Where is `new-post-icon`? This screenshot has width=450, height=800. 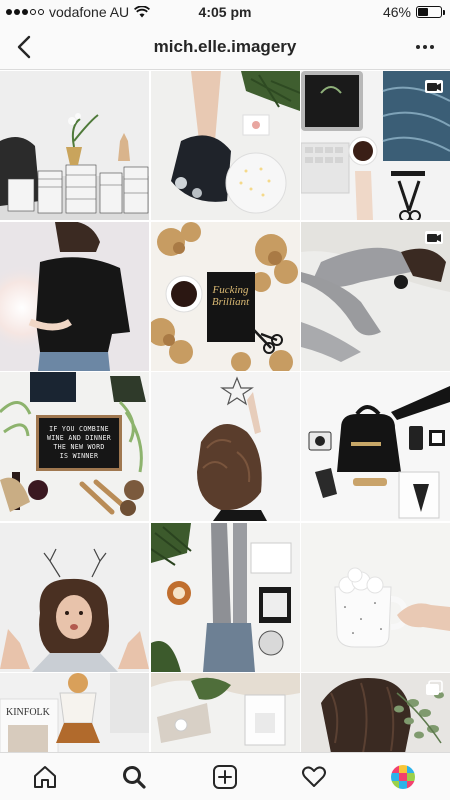
new-post-icon is located at coordinates (225, 777).